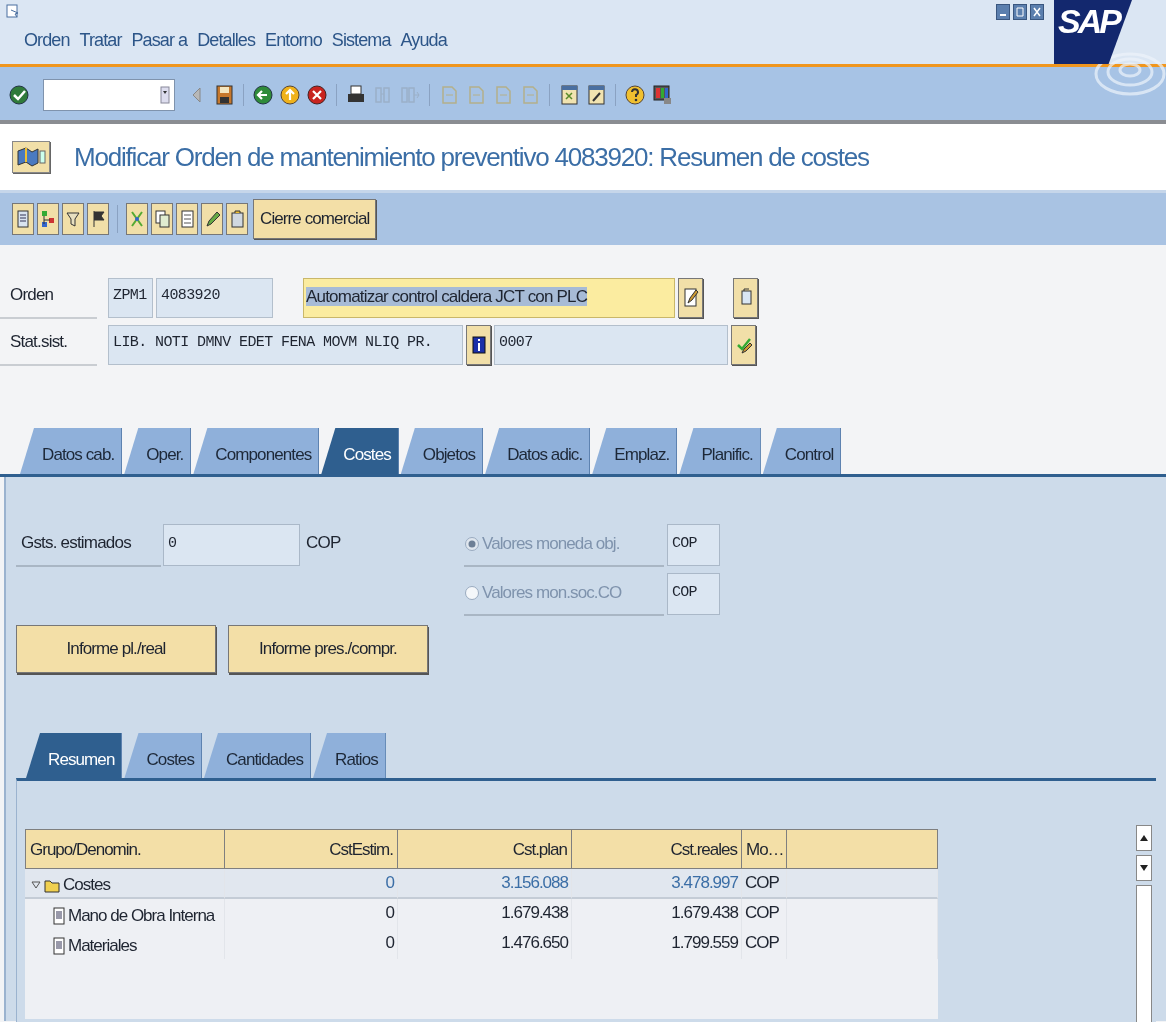  Describe the element at coordinates (48, 298) in the screenshot. I see `field-label: Orden` at that location.